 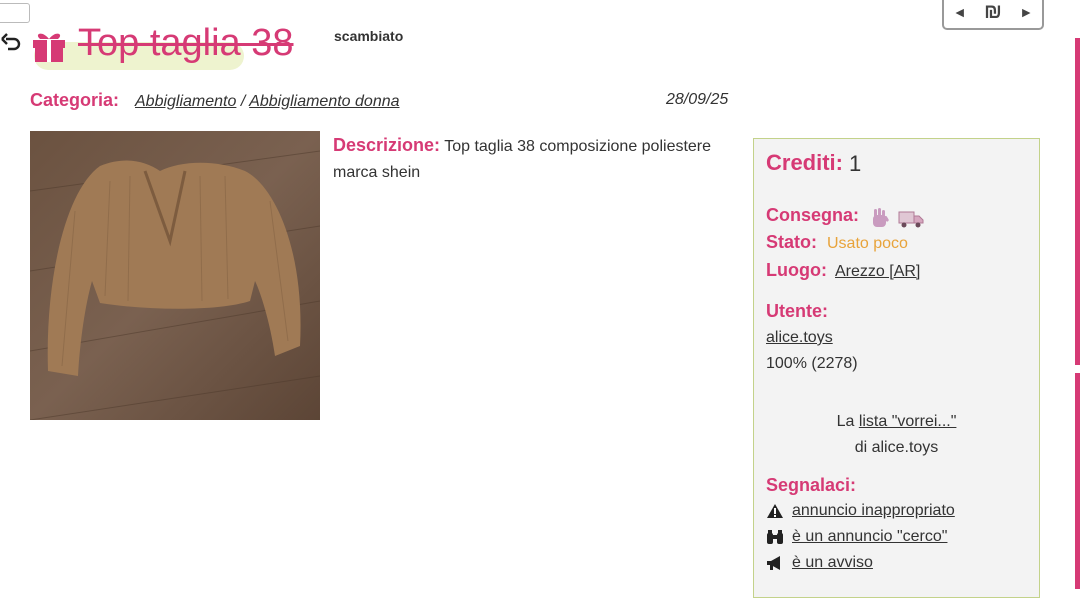 What do you see at coordinates (813, 215) in the screenshot?
I see `delivery-label: Consegna:` at bounding box center [813, 215].